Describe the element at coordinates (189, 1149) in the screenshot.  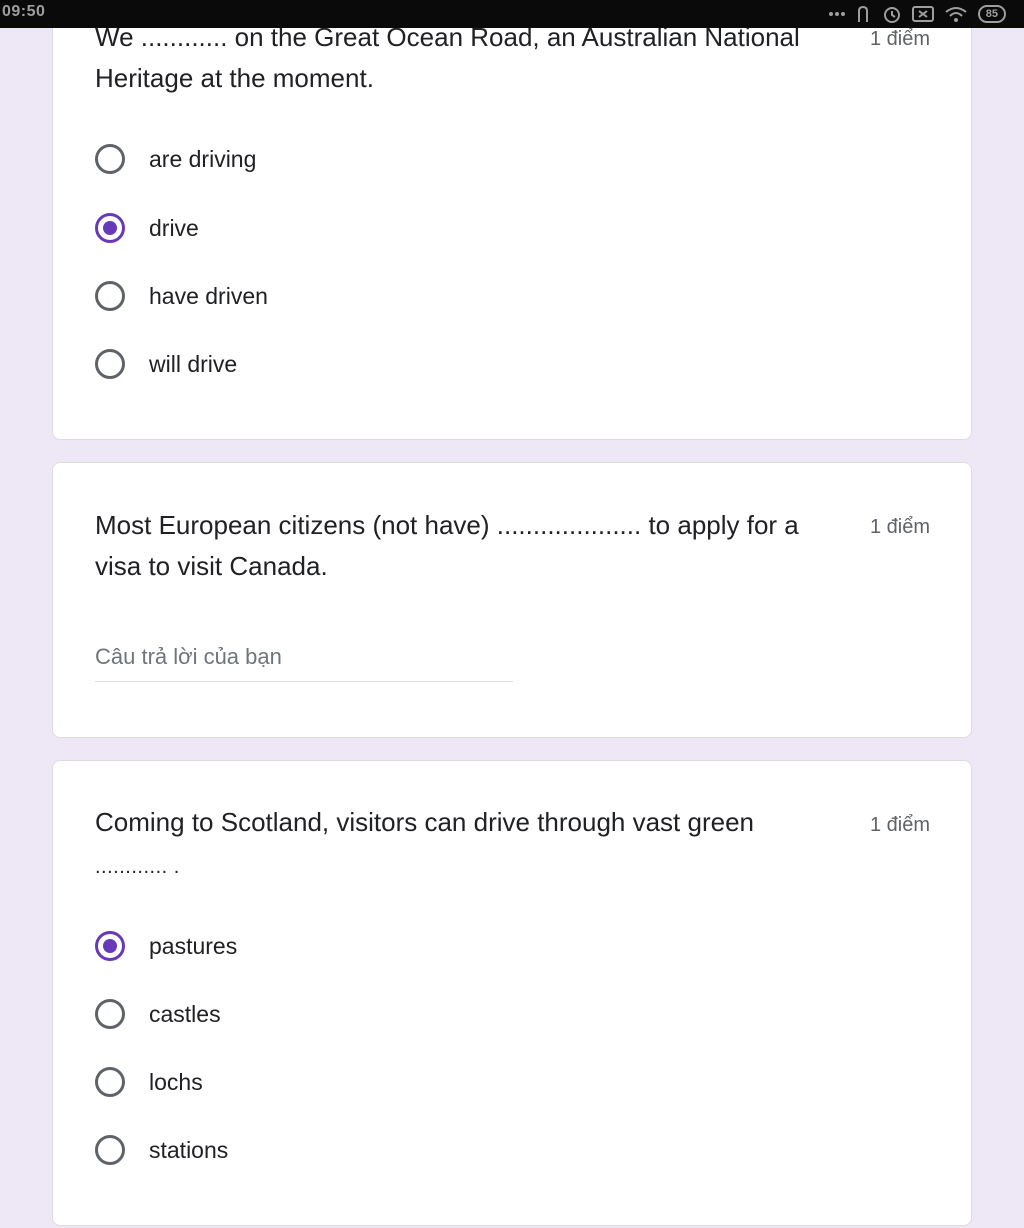
I see `option-label: stations` at that location.